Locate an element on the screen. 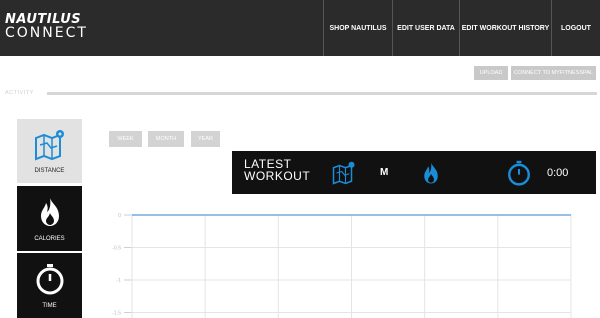 This screenshot has width=600, height=318. sidebar-item-calories: CALORIES is located at coordinates (49, 218).